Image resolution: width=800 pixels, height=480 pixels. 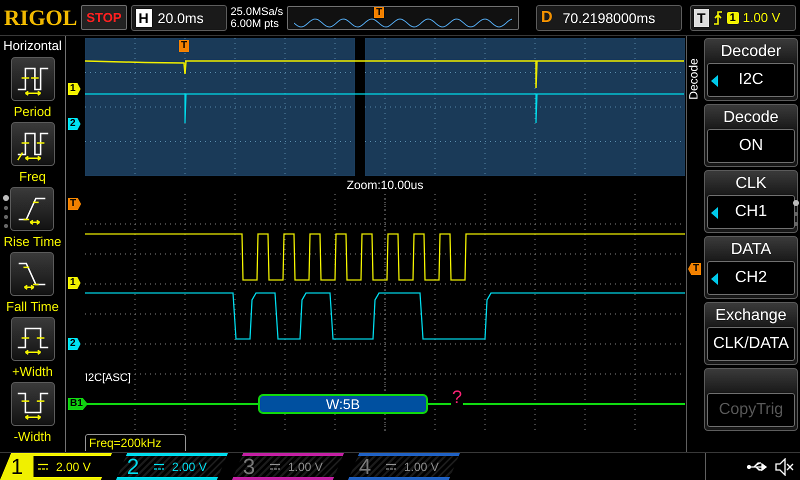 What do you see at coordinates (761, 17) in the screenshot?
I see `trigger-level: 1.00 V` at bounding box center [761, 17].